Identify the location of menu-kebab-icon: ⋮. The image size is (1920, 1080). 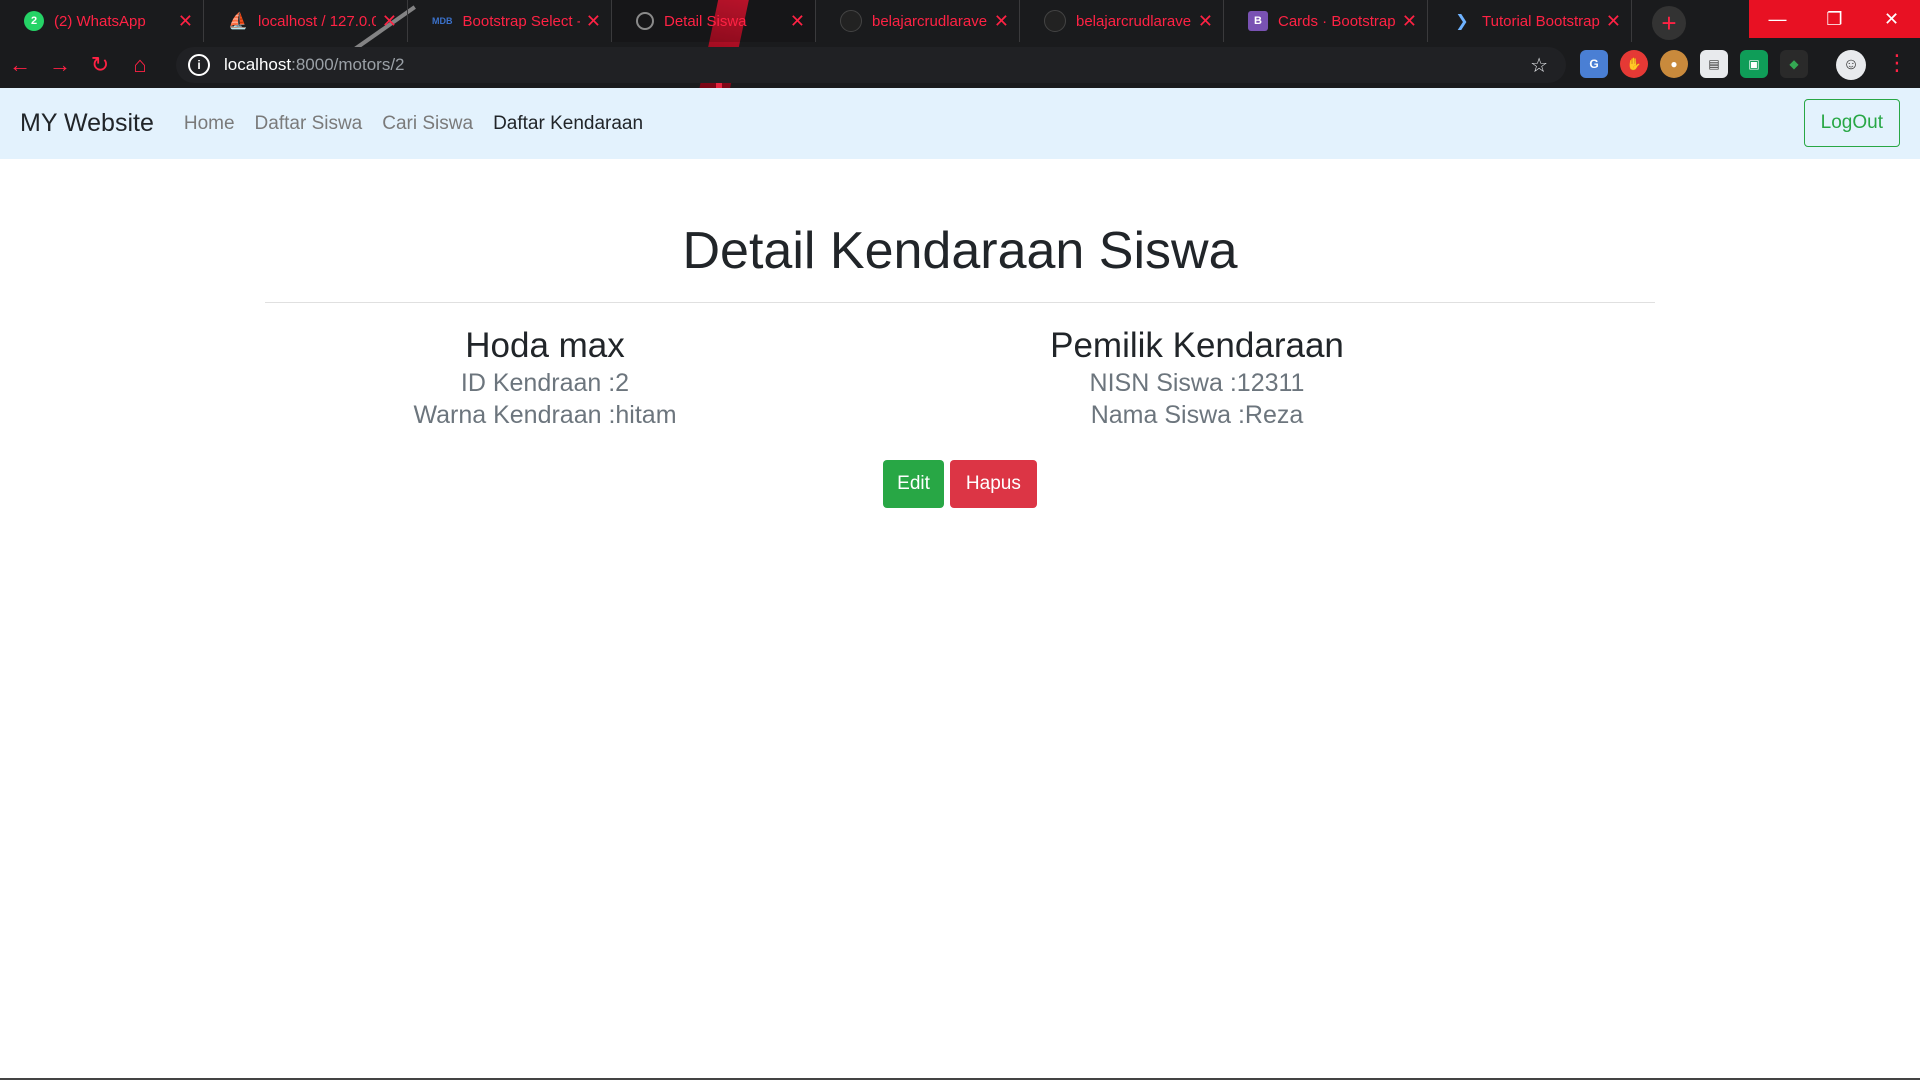
(1897, 63).